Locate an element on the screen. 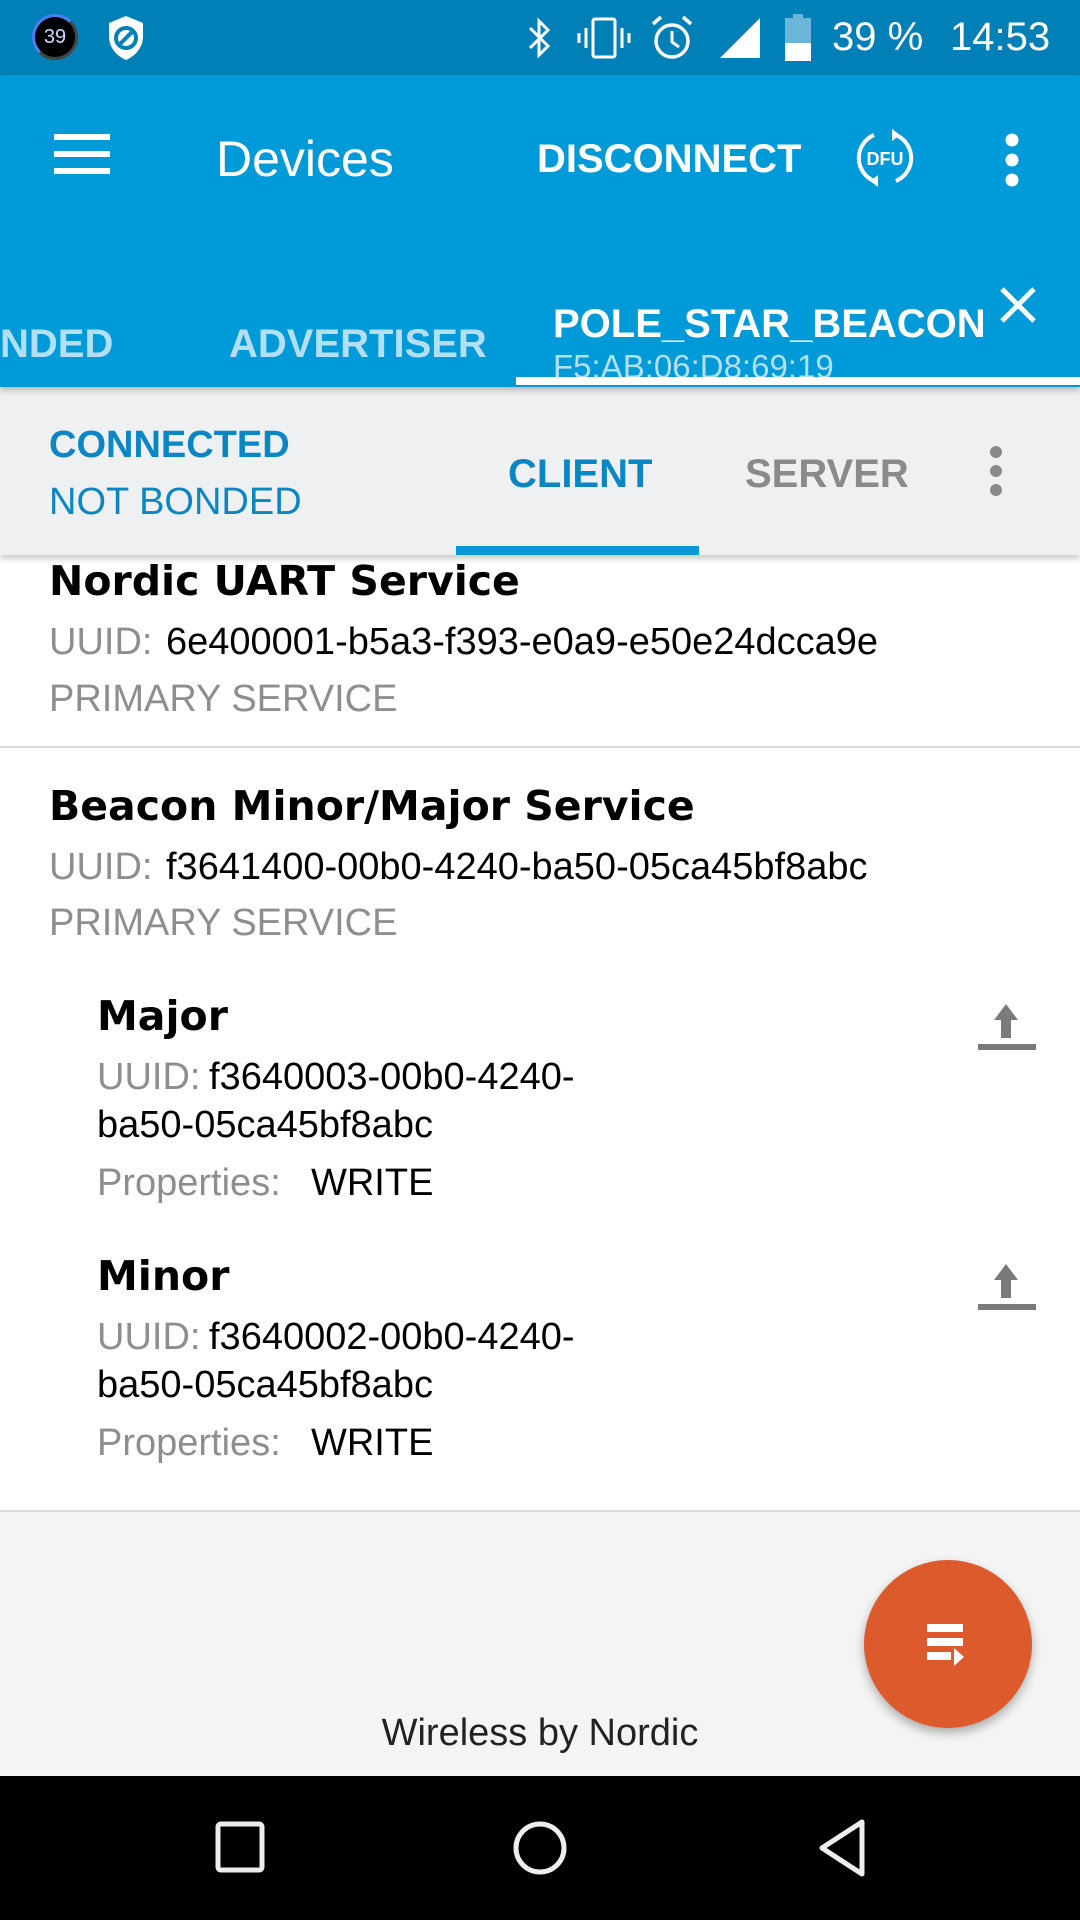 The height and width of the screenshot is (1920, 1080). dfu-icon: DFU is located at coordinates (885, 158).